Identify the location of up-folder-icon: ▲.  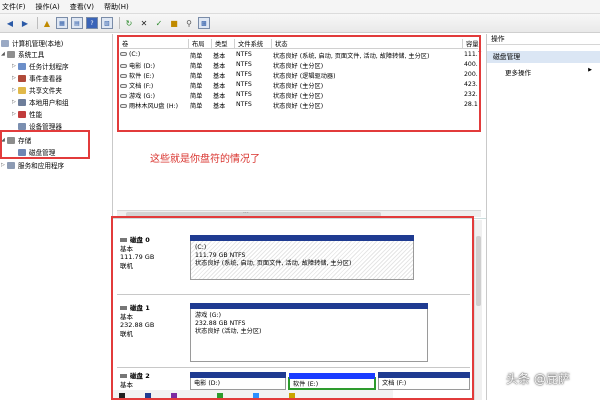
(47, 23).